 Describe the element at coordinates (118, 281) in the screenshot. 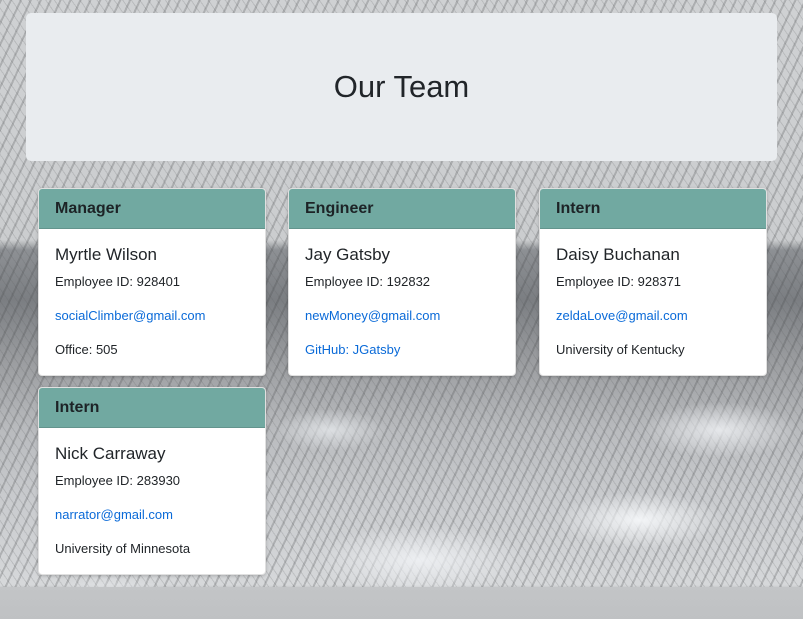

I see `employee-id: Employee ID: 928401` at that location.